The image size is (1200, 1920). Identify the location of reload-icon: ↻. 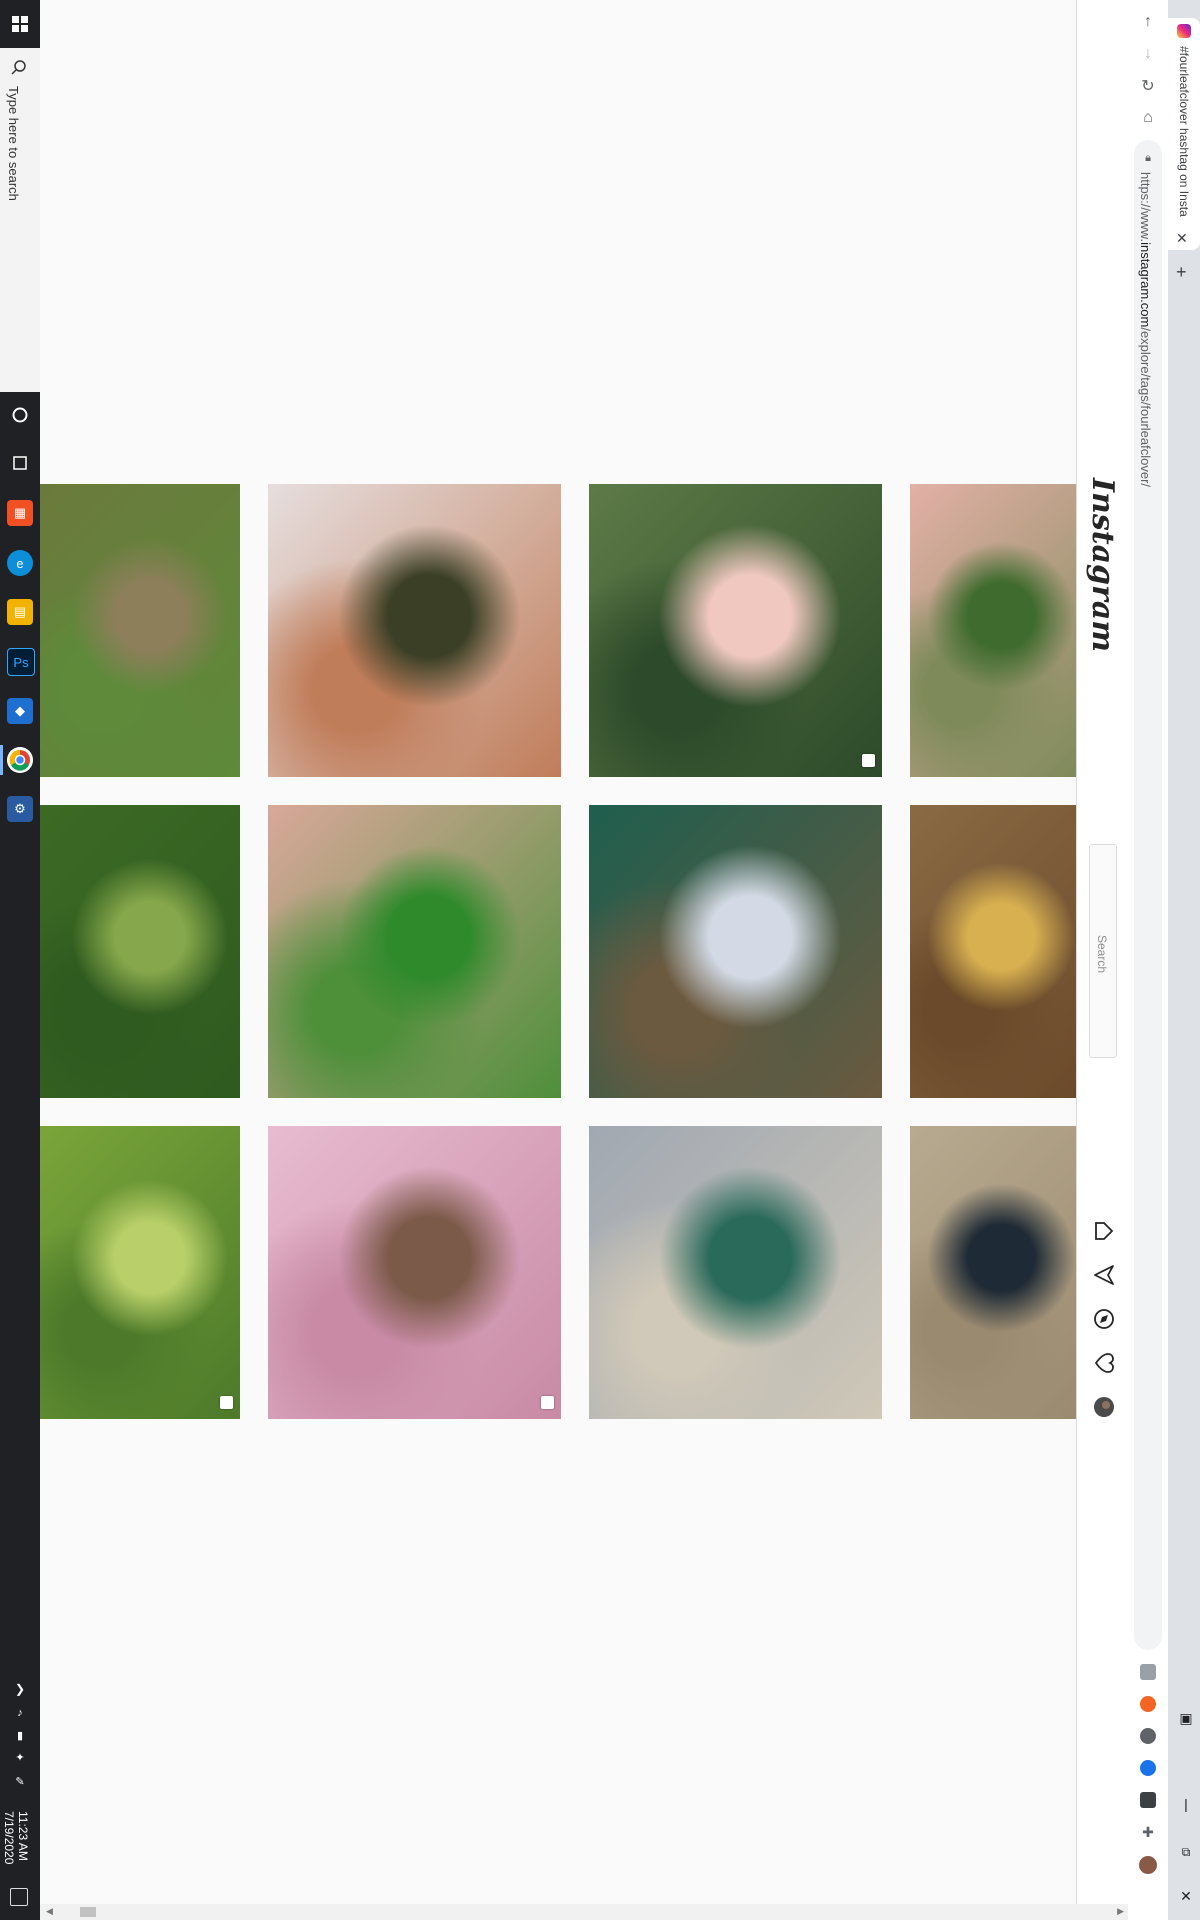
(1148, 86).